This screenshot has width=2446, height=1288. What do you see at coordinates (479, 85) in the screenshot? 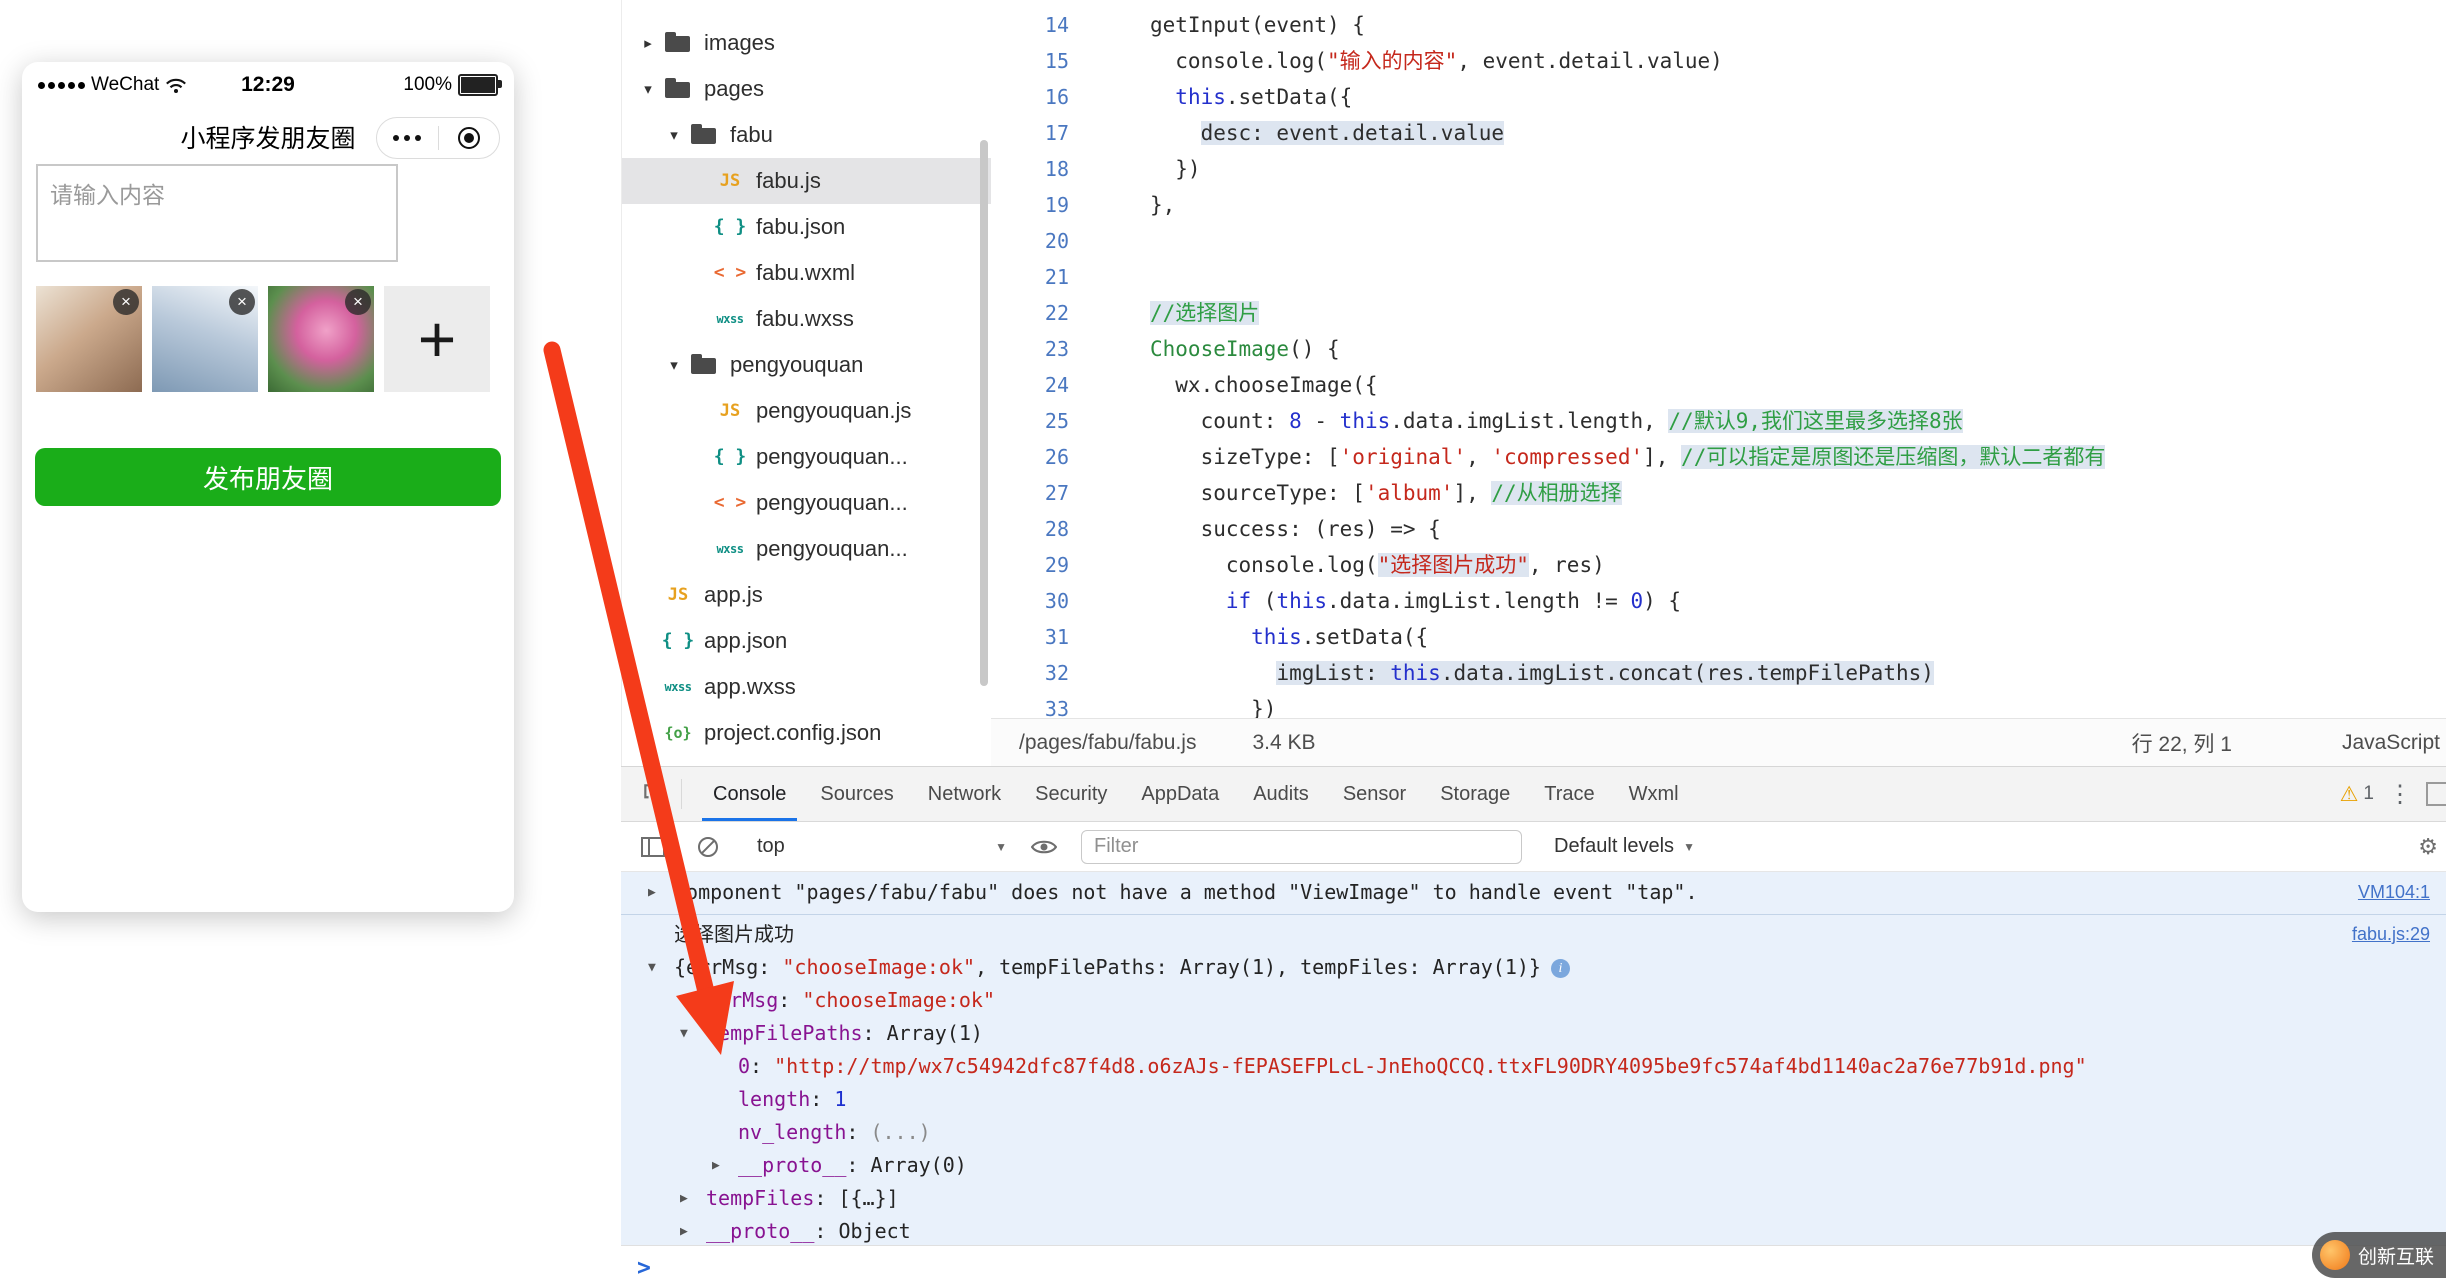
I see `battery-icon` at bounding box center [479, 85].